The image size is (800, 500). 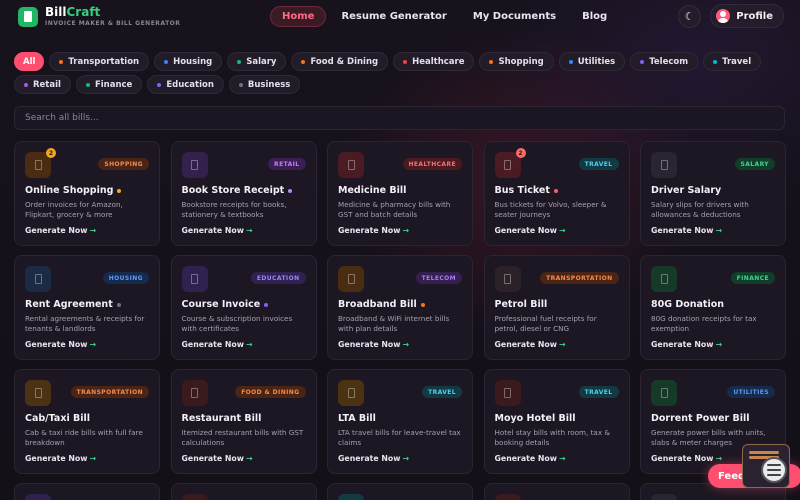 What do you see at coordinates (261, 61) in the screenshot?
I see `category-chip-label: Salary` at bounding box center [261, 61].